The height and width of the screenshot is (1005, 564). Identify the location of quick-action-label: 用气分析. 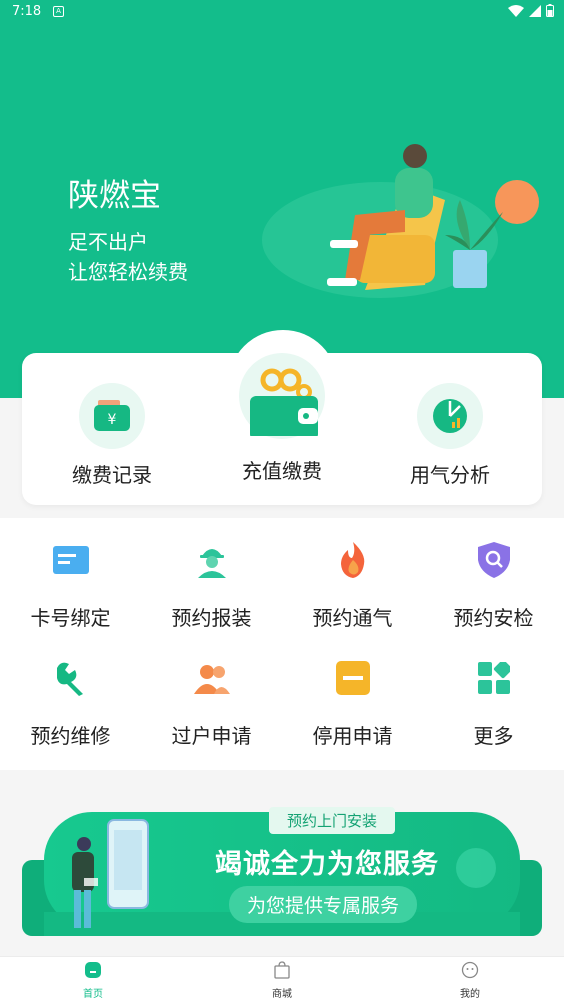
(450, 475).